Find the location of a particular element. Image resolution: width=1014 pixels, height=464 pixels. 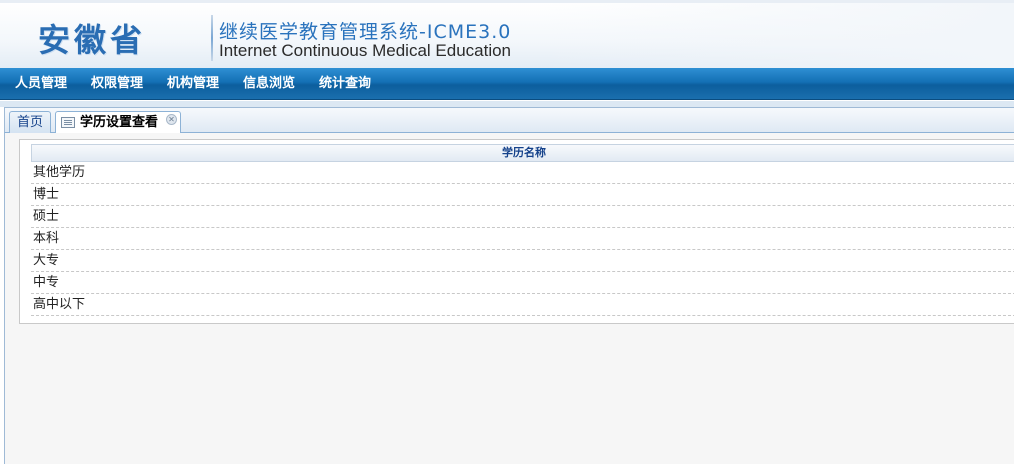

table-row: 其他学历 is located at coordinates (522, 173).